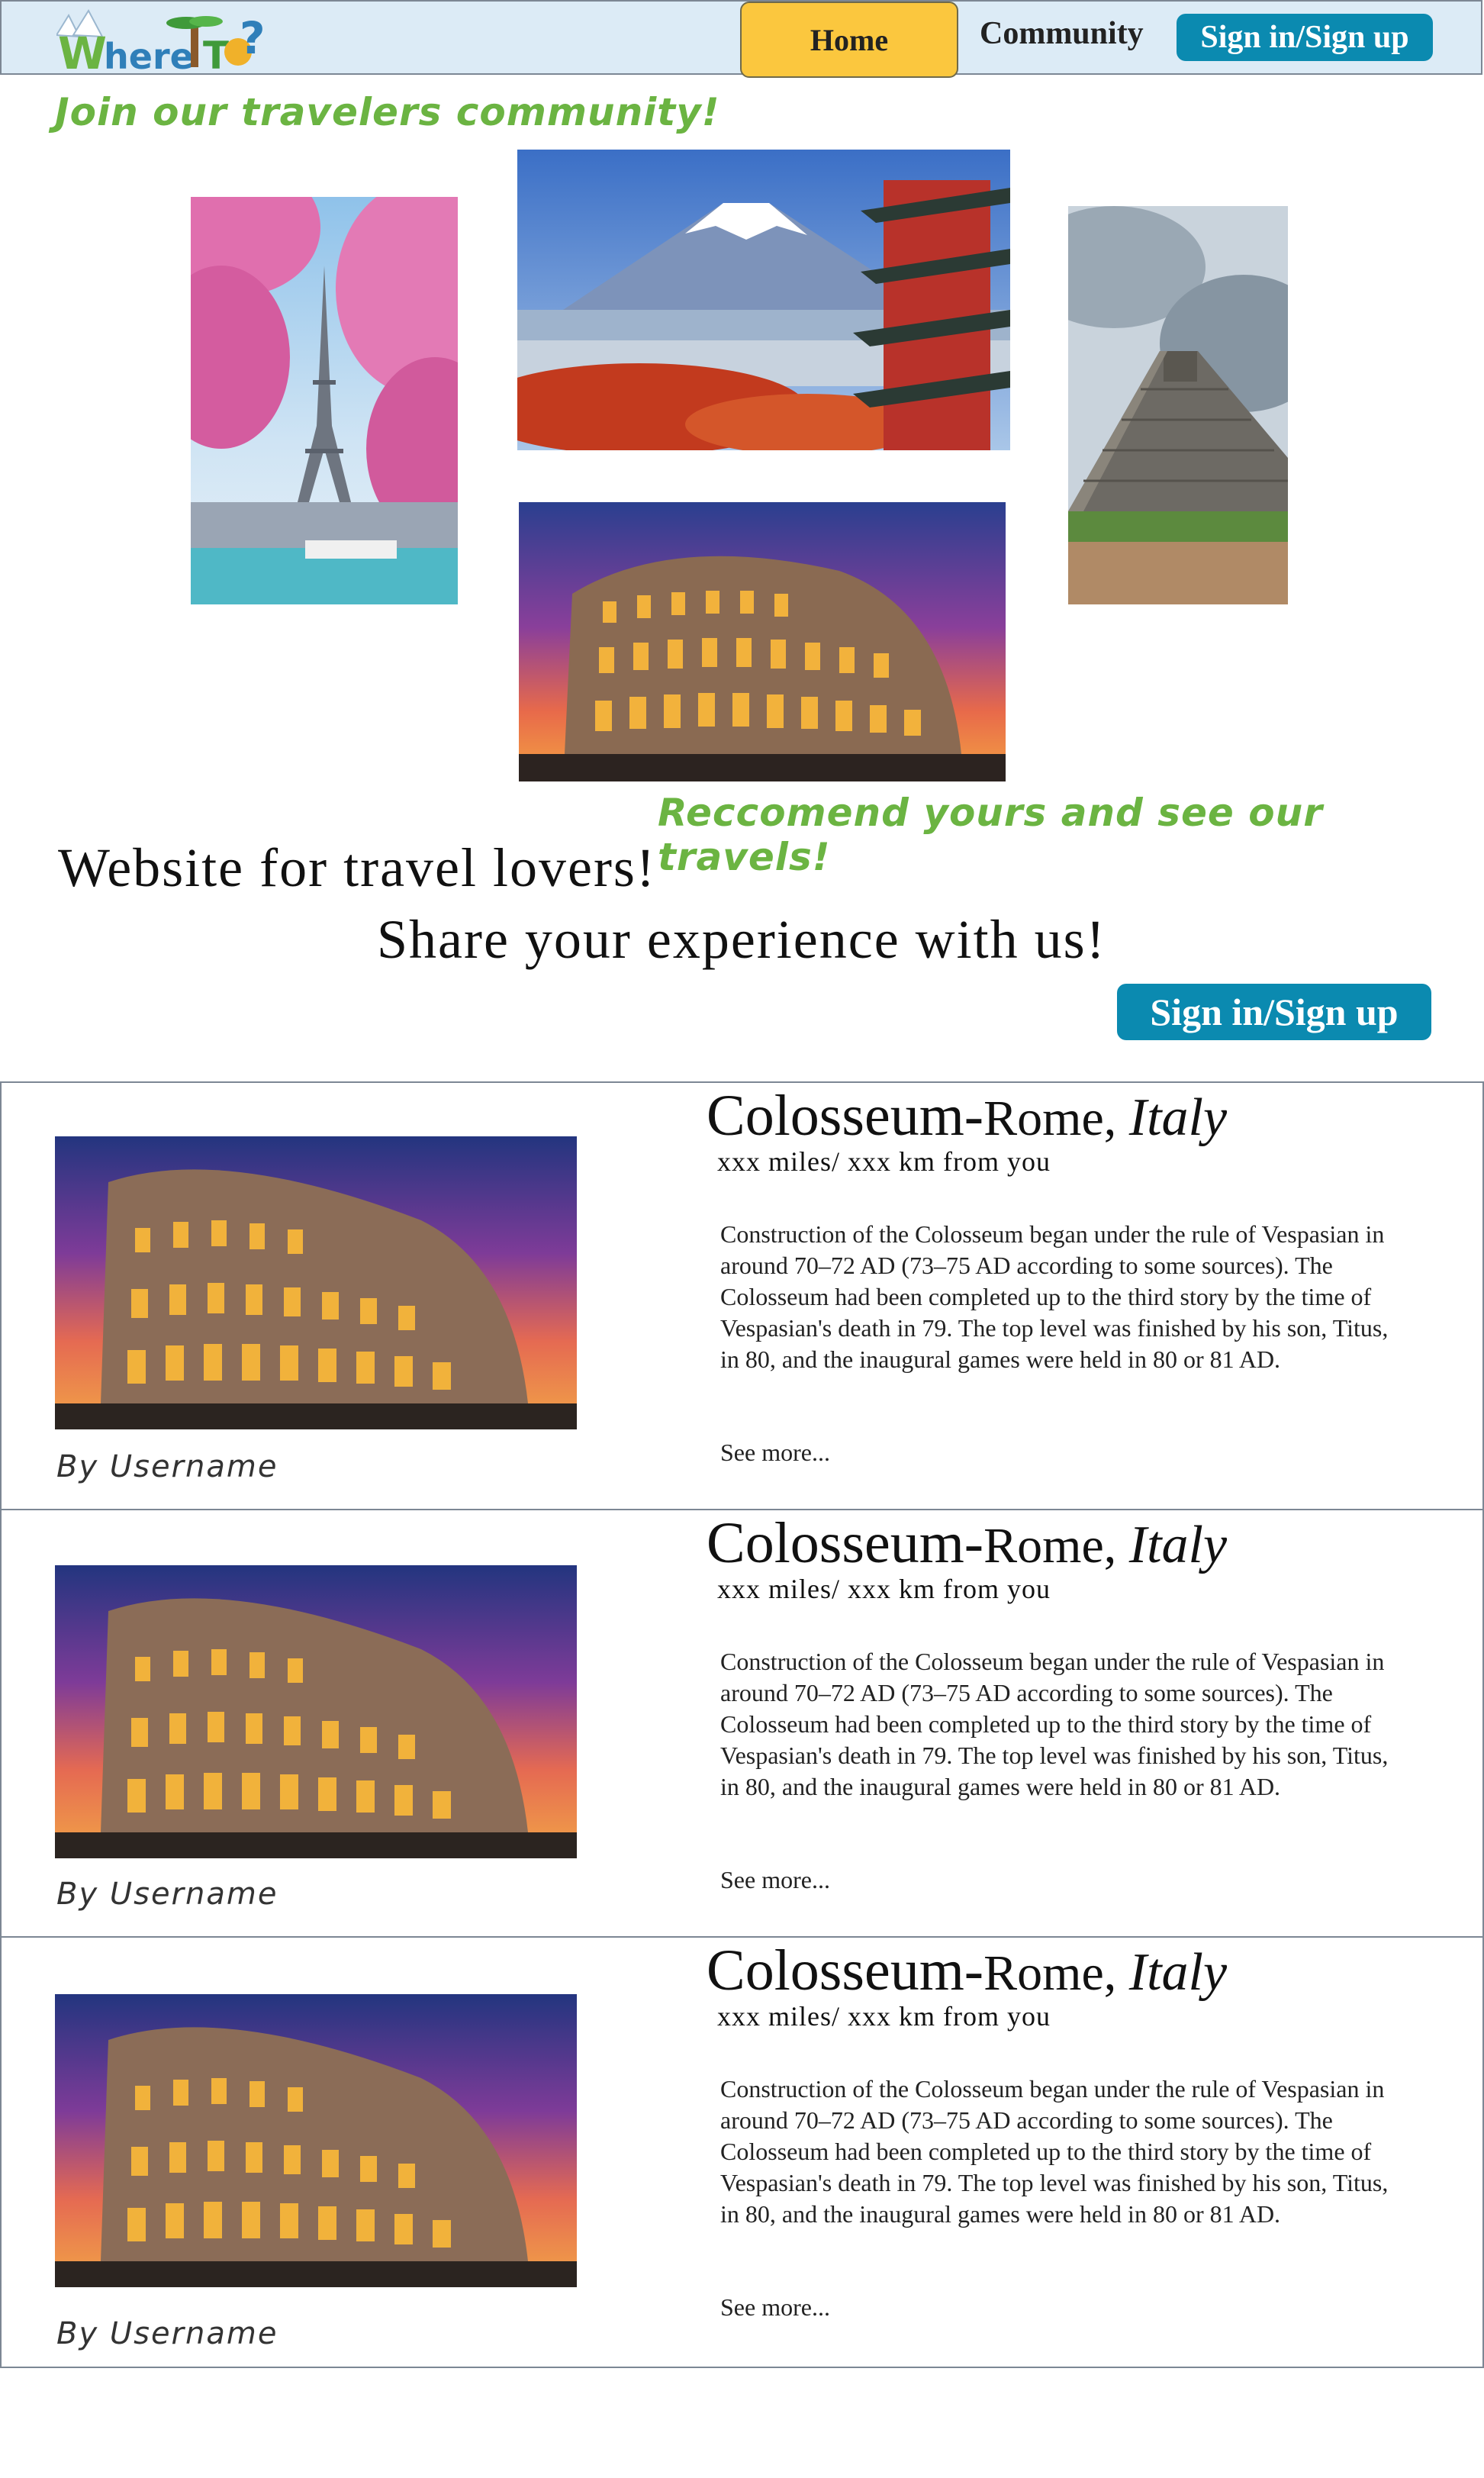 Image resolution: width=1484 pixels, height=2478 pixels. I want to click on paris-eiffel-photo, so click(324, 401).